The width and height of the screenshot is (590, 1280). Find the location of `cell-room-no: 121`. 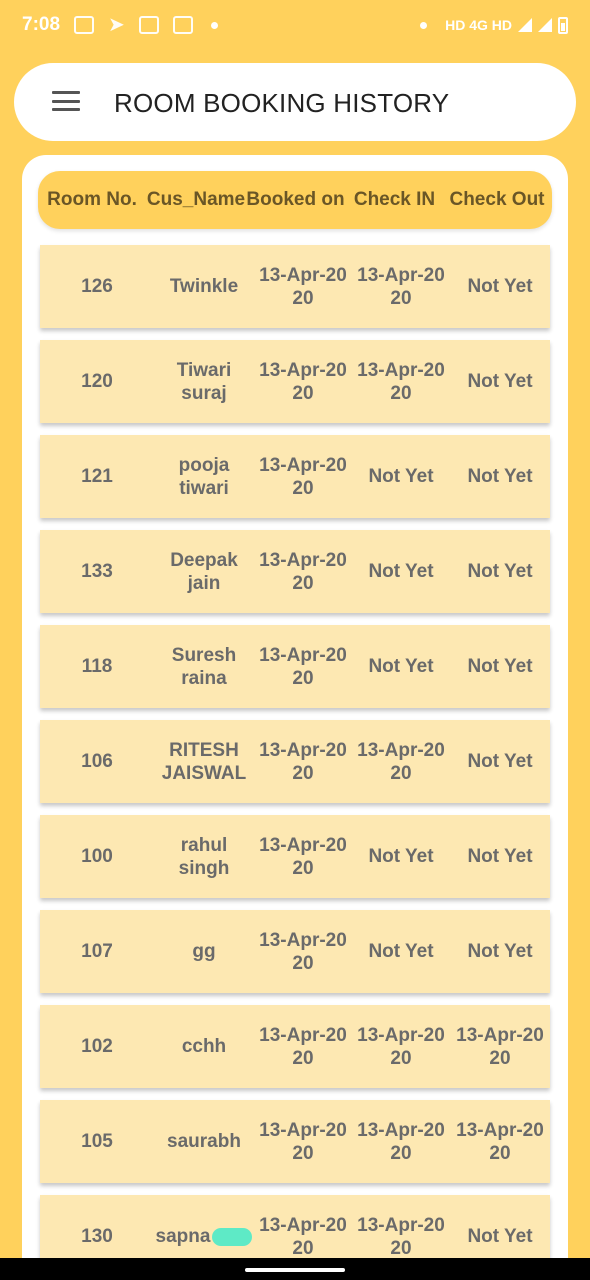

cell-room-no: 121 is located at coordinates (97, 476).